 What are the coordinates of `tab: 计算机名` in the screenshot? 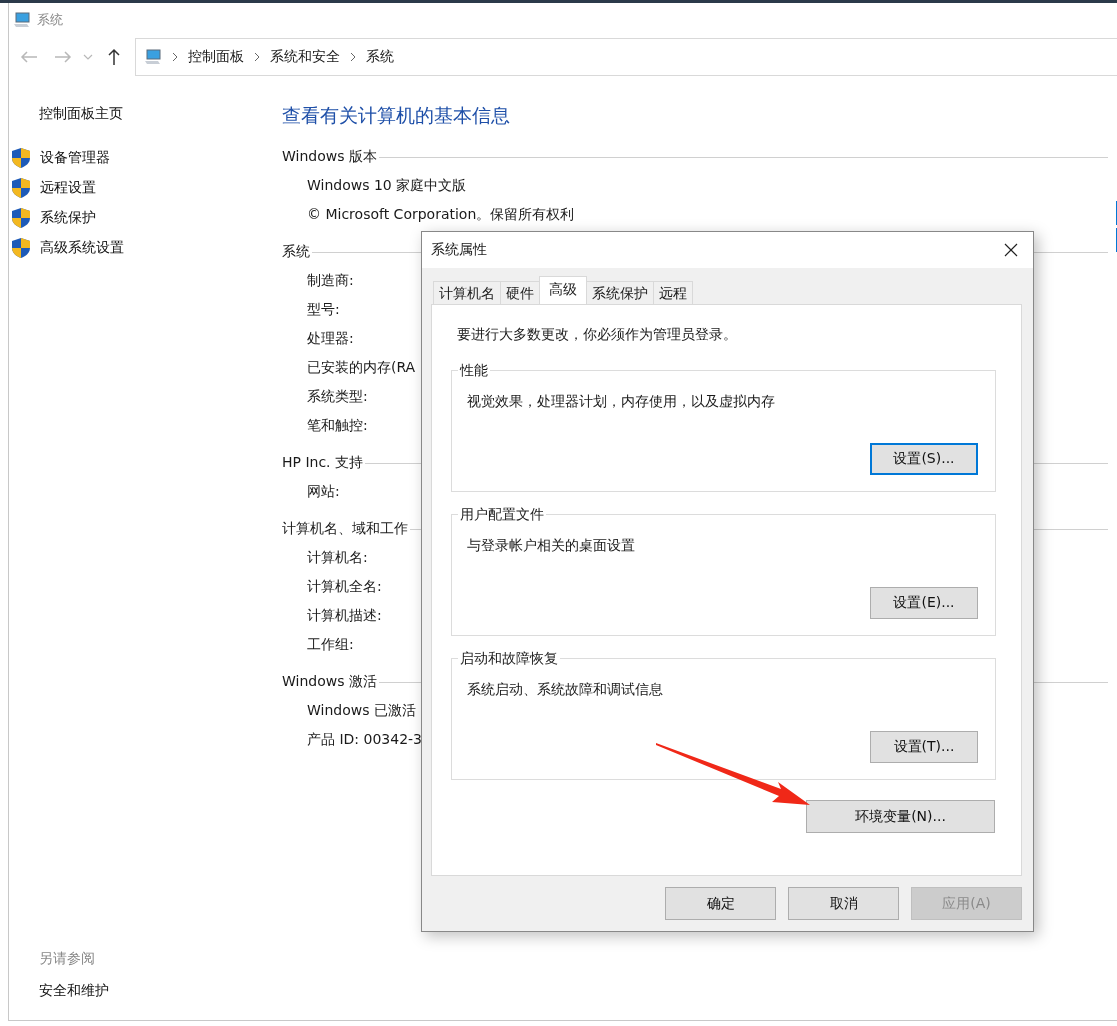 It's located at (467, 292).